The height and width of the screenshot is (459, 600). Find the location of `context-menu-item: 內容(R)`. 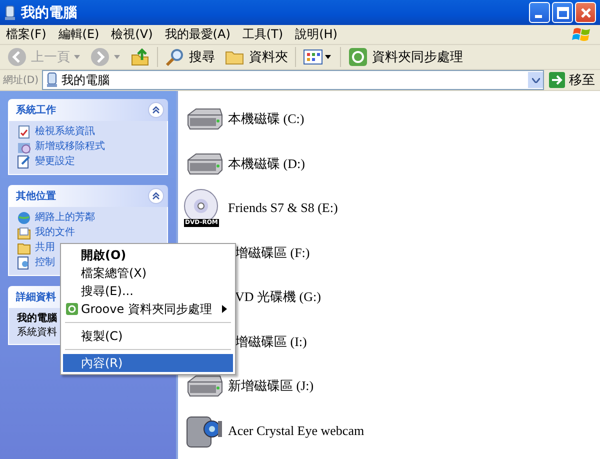

context-menu-item: 內容(R) is located at coordinates (148, 363).